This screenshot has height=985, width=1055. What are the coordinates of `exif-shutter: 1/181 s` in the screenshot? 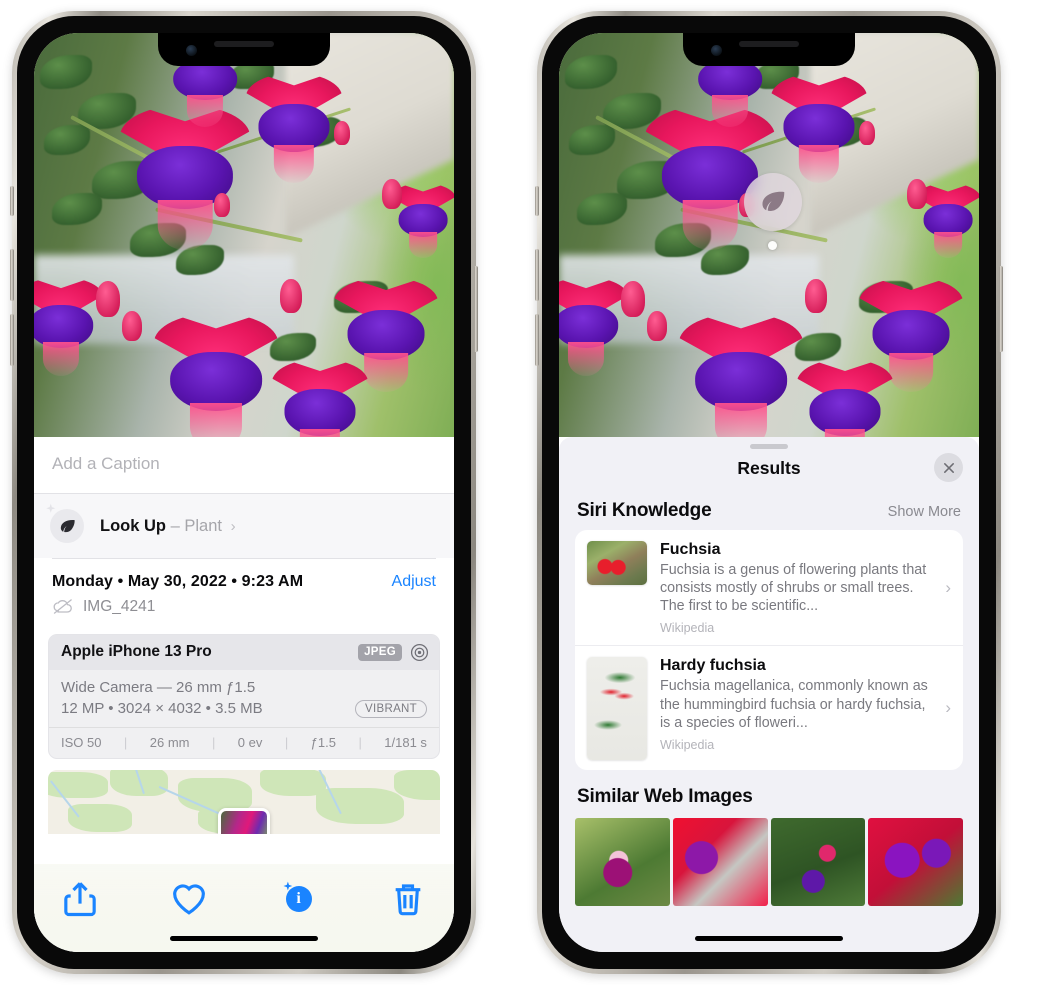 It's located at (405, 742).